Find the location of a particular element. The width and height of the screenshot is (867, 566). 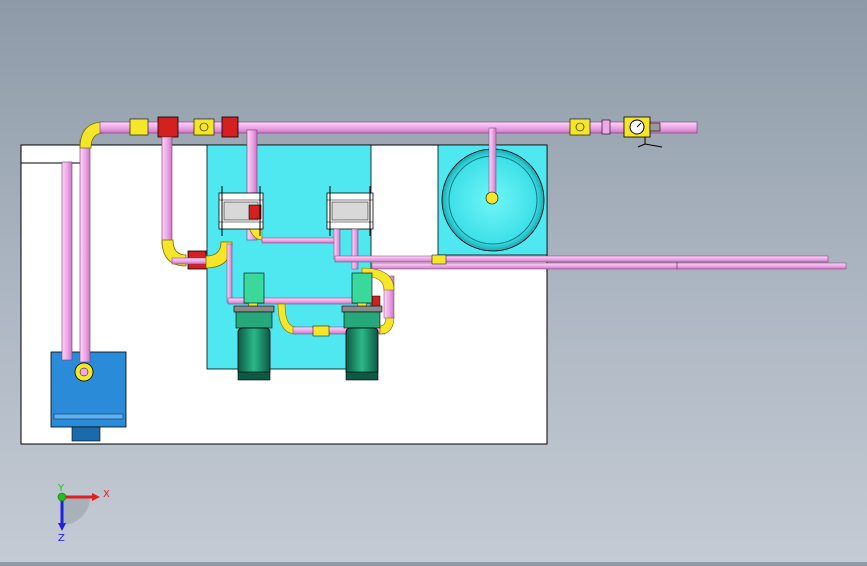

gauge-stand is located at coordinates (650, 142).